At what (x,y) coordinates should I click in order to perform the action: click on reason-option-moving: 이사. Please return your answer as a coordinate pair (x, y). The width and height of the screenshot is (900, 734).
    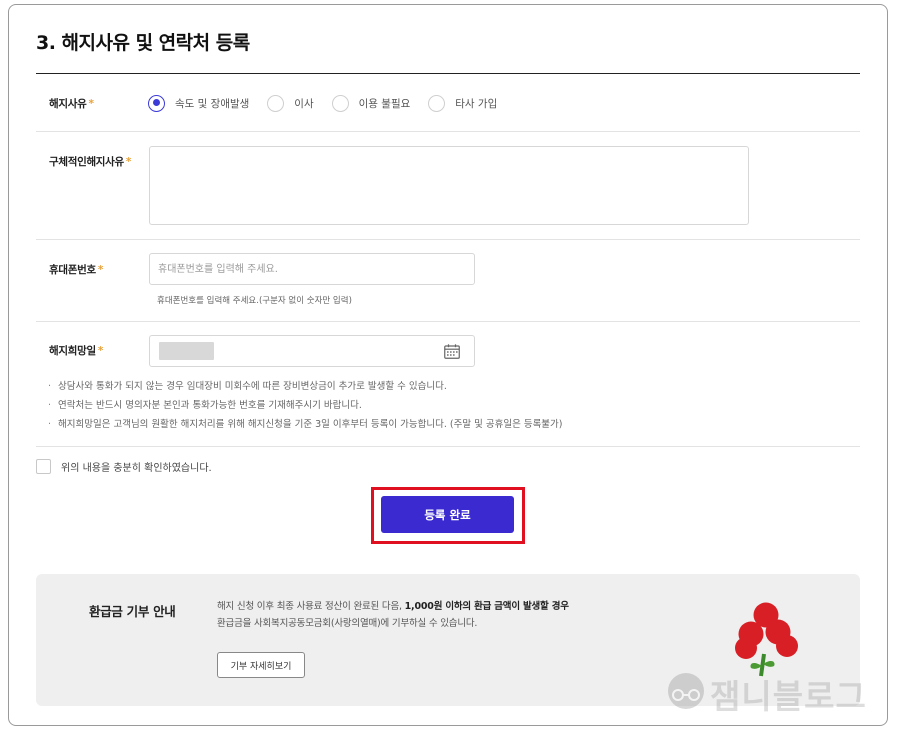
    Looking at the image, I should click on (290, 103).